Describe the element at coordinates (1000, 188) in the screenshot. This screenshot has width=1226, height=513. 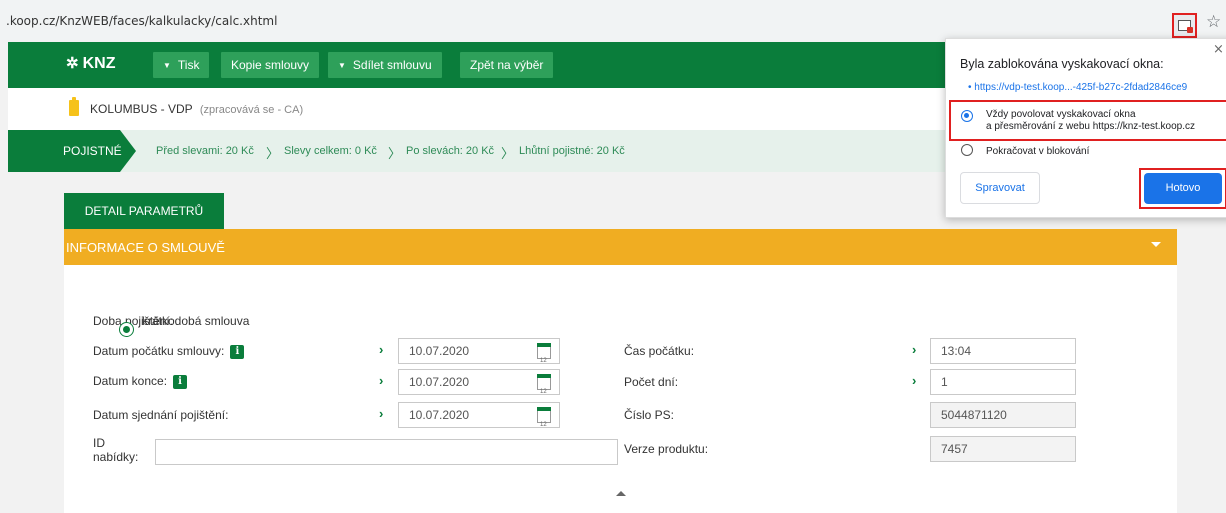
I see `manage-button: Spravovat` at that location.